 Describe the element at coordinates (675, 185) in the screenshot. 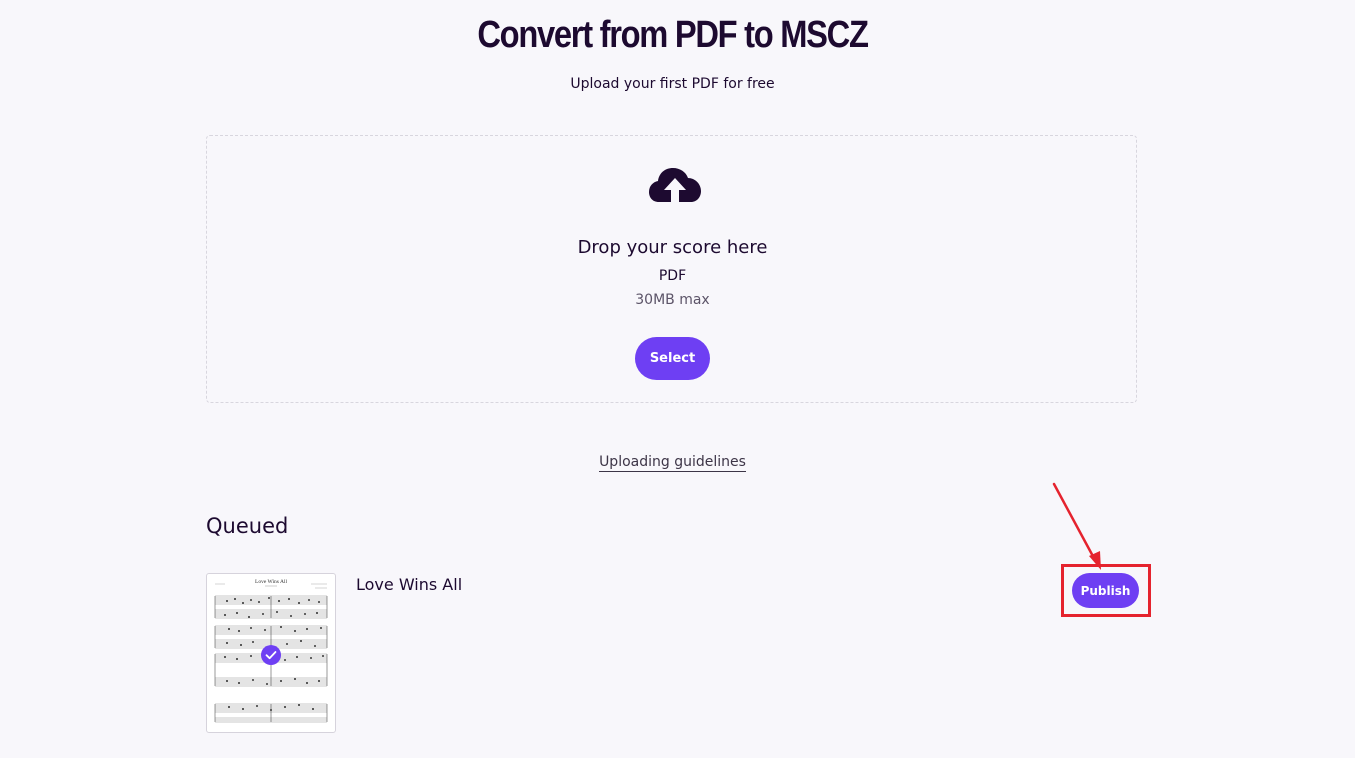

I see `cloud-upload-icon` at that location.